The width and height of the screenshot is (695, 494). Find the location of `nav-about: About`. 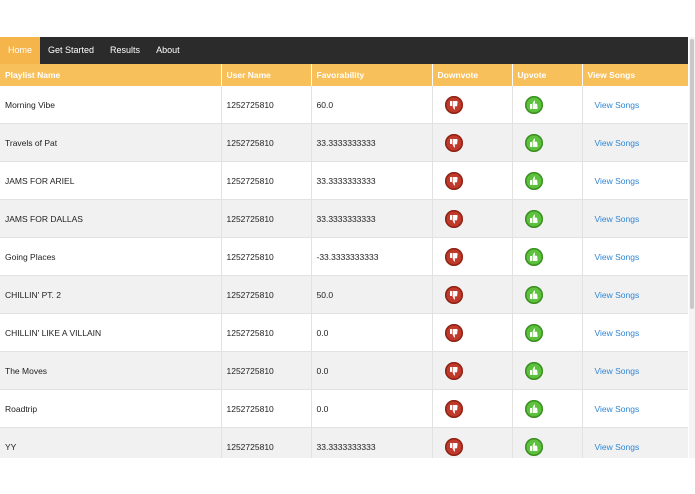

nav-about: About is located at coordinates (168, 50).